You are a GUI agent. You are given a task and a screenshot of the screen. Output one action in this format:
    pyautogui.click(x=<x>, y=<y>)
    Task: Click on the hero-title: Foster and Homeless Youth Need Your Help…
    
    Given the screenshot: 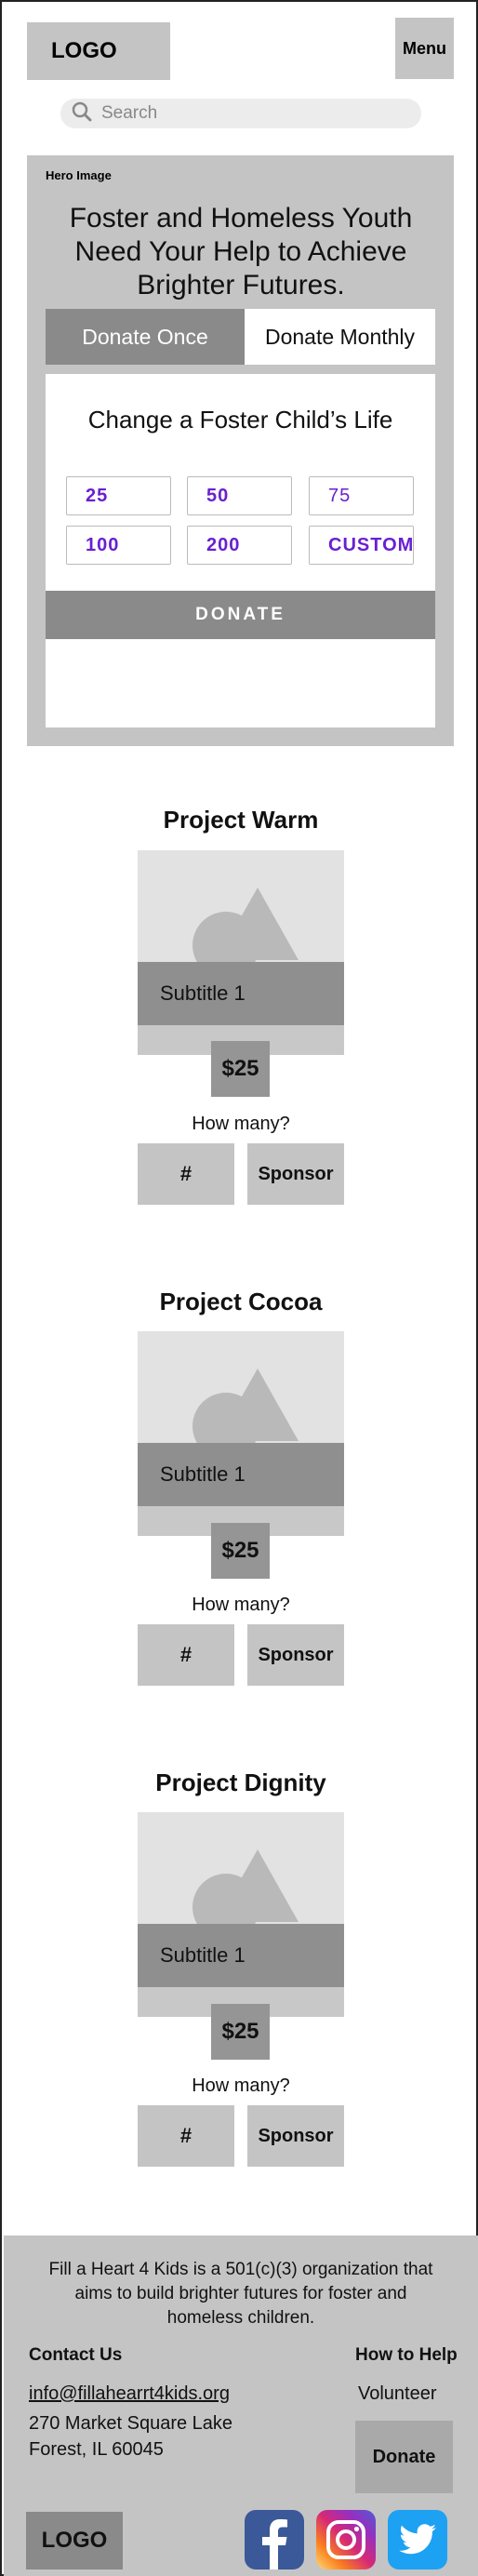 What is the action you would take?
    pyautogui.click(x=241, y=252)
    